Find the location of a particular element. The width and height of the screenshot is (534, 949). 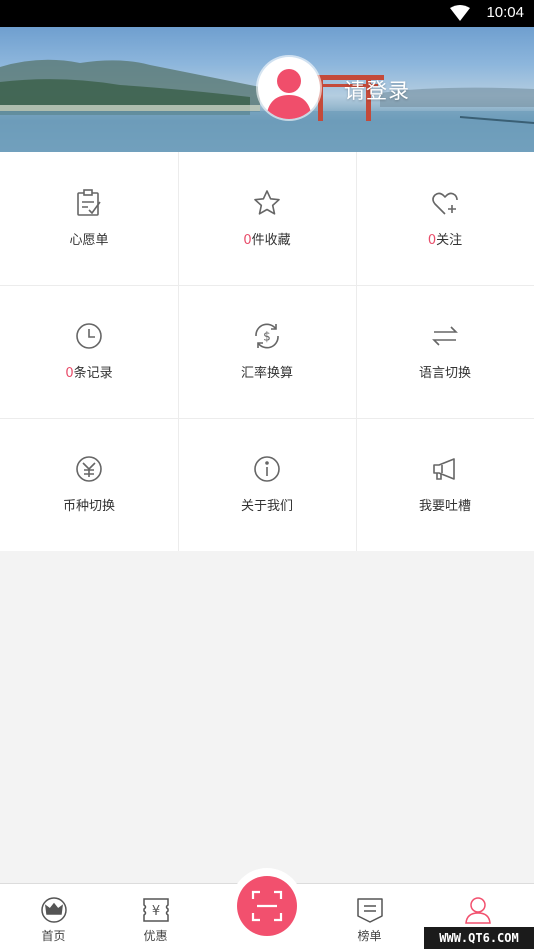

menu-item-label: 我要吐槽 is located at coordinates (444, 506).